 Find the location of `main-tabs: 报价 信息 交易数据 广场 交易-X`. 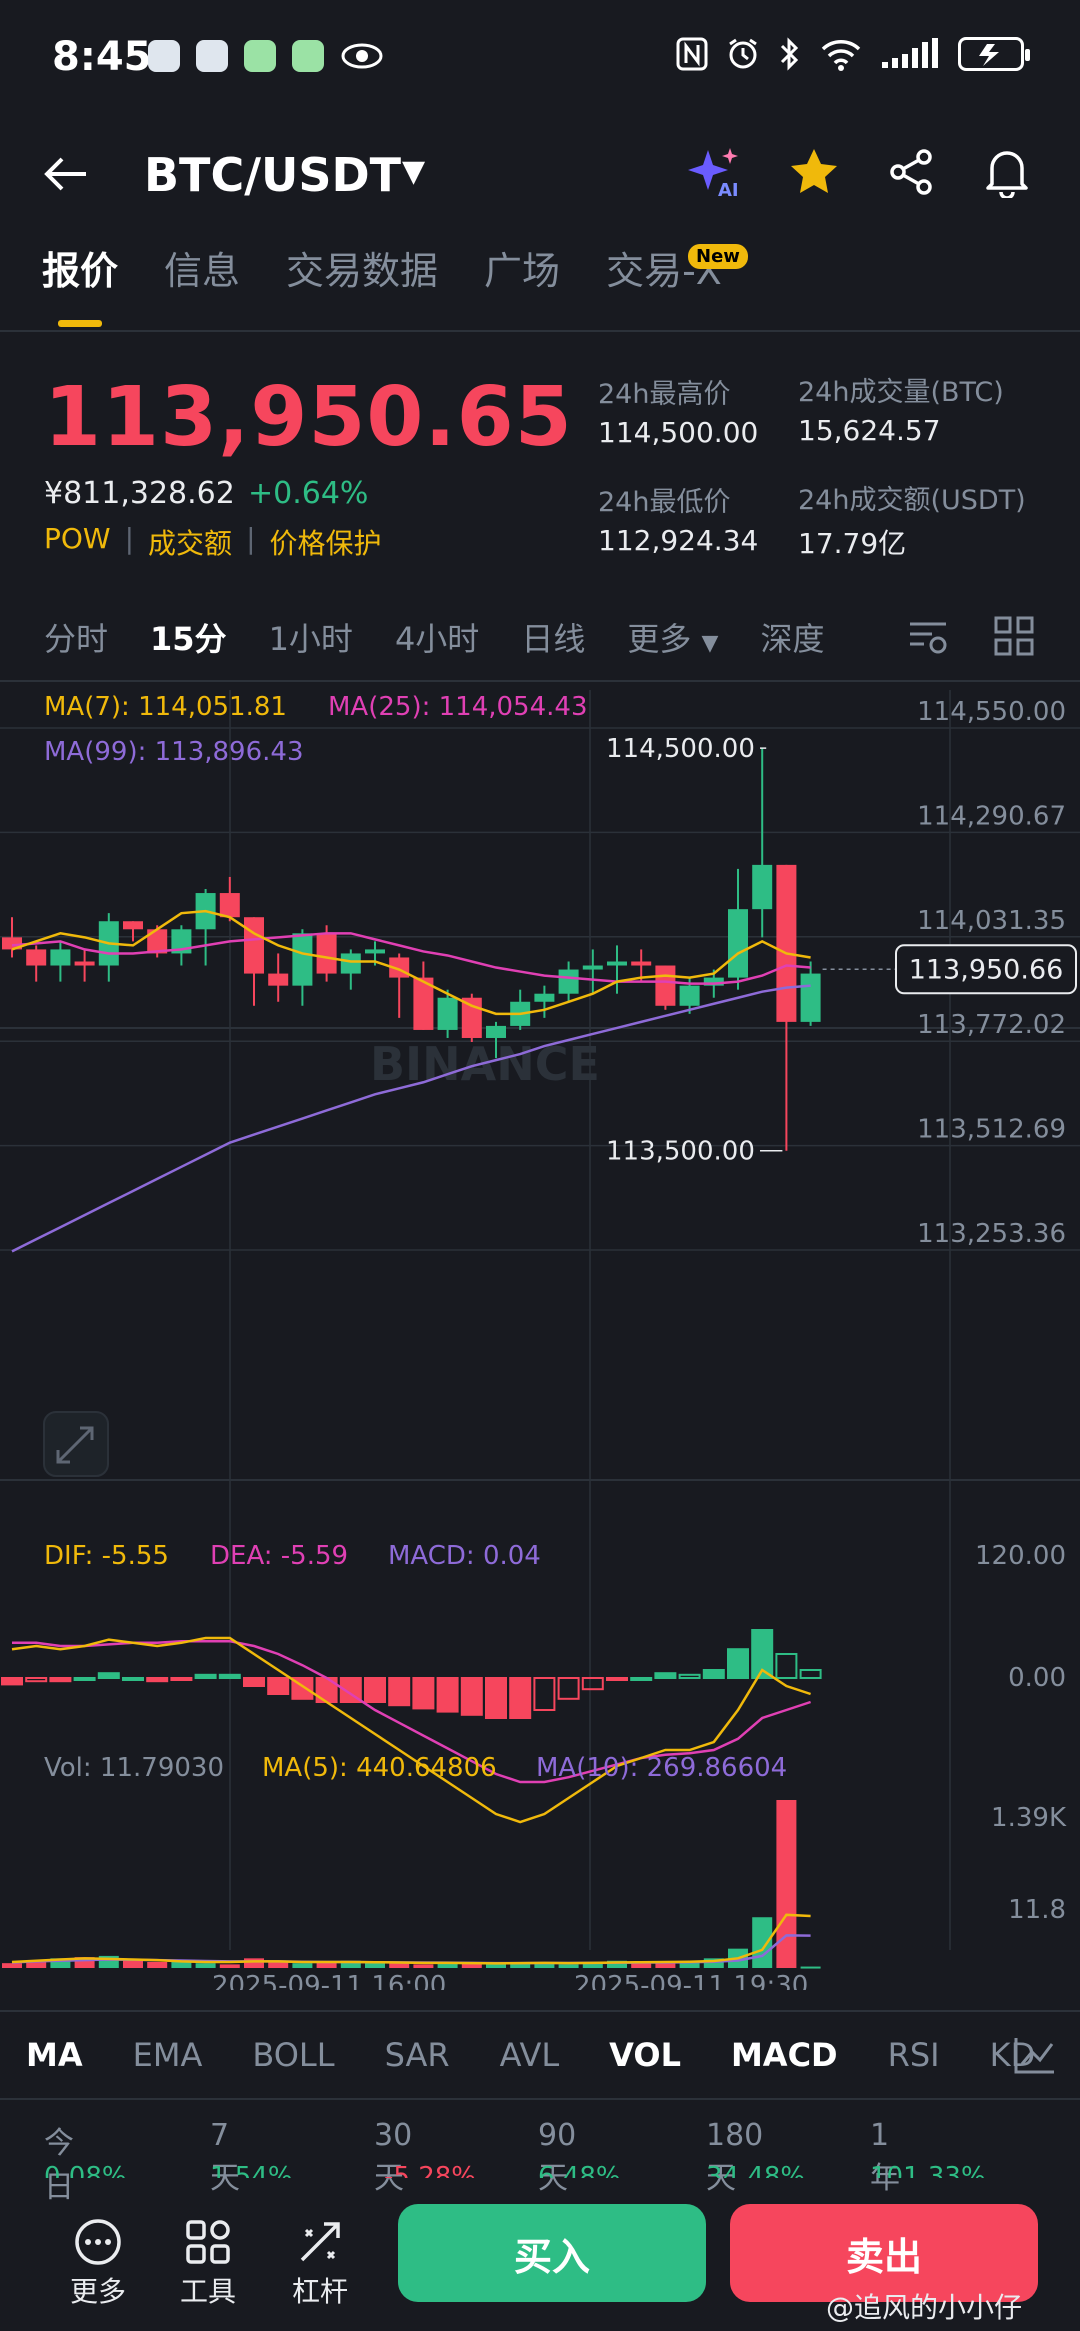

main-tabs: 报价 信息 交易数据 广场 交易-X is located at coordinates (382, 267).